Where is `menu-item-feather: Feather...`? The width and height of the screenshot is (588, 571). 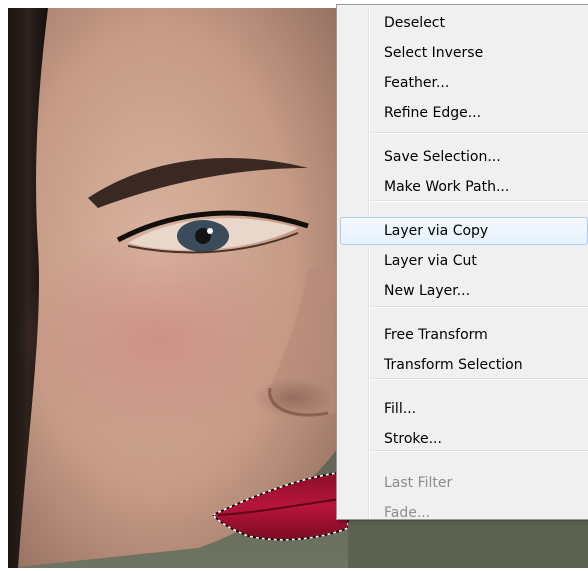 menu-item-feather: Feather... is located at coordinates (464, 83).